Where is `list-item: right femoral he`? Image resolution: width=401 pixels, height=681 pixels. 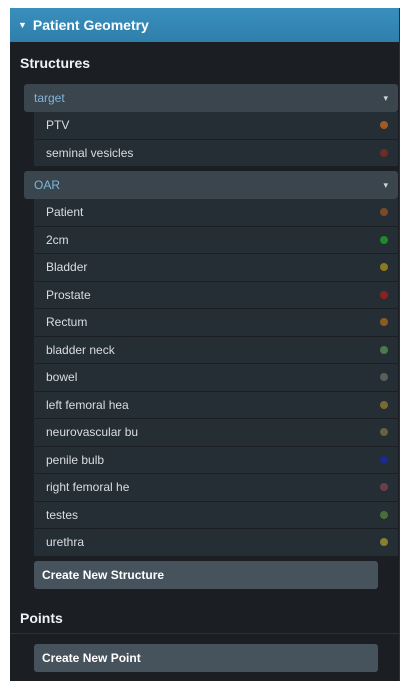 list-item: right femoral he is located at coordinates (216, 488).